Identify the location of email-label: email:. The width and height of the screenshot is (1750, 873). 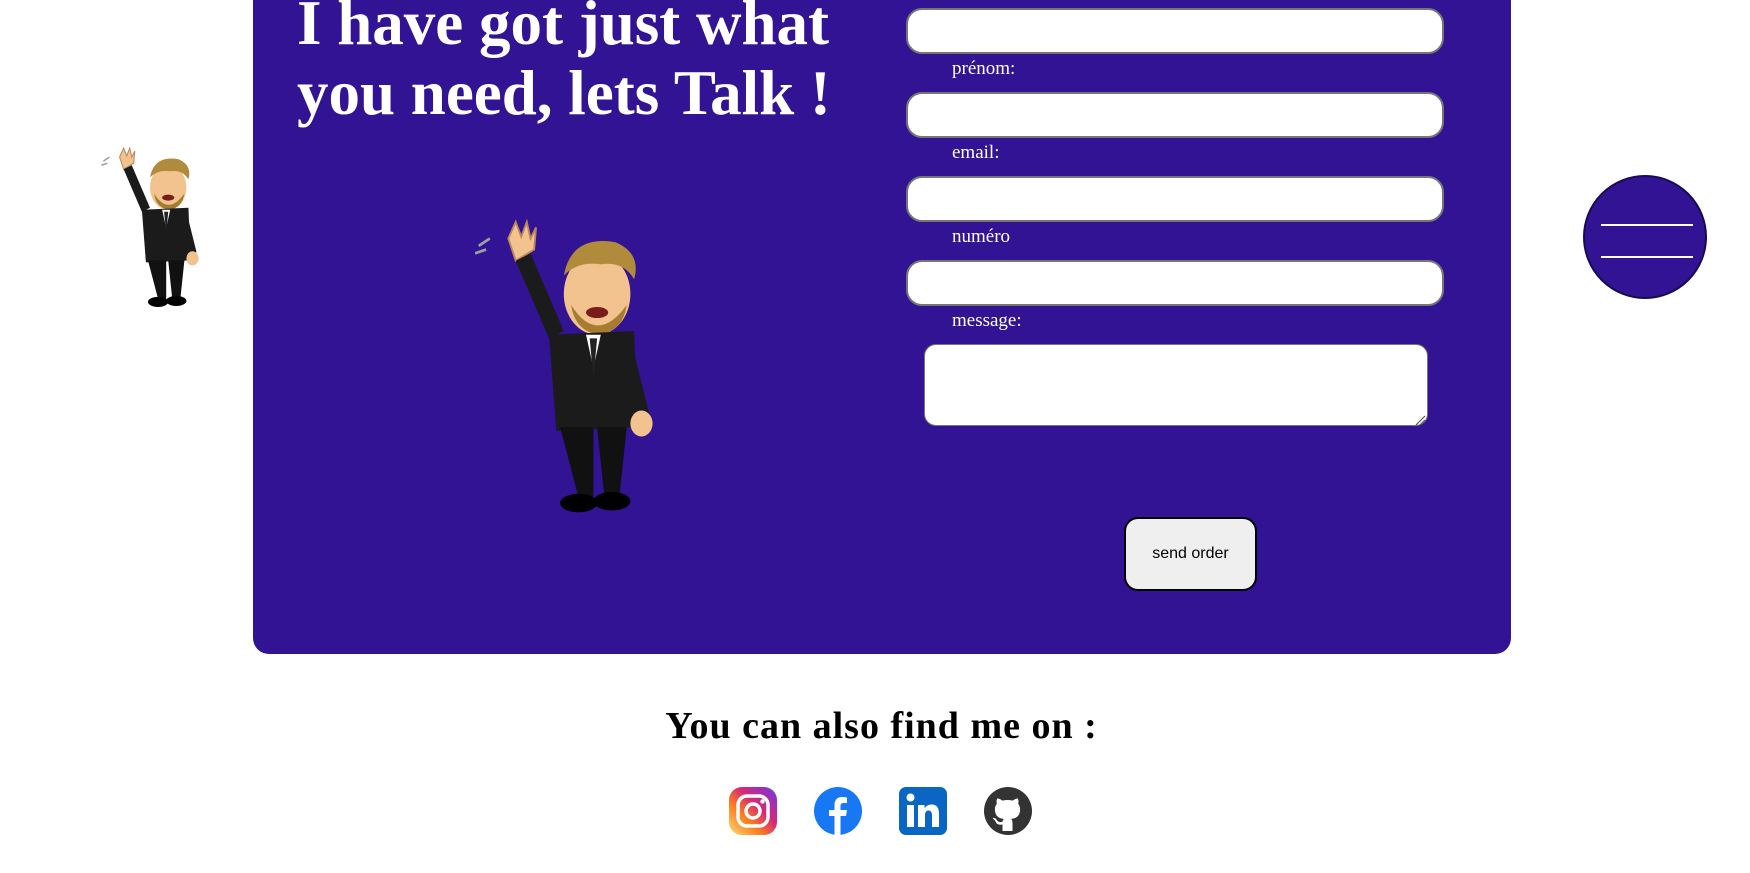
(976, 152).